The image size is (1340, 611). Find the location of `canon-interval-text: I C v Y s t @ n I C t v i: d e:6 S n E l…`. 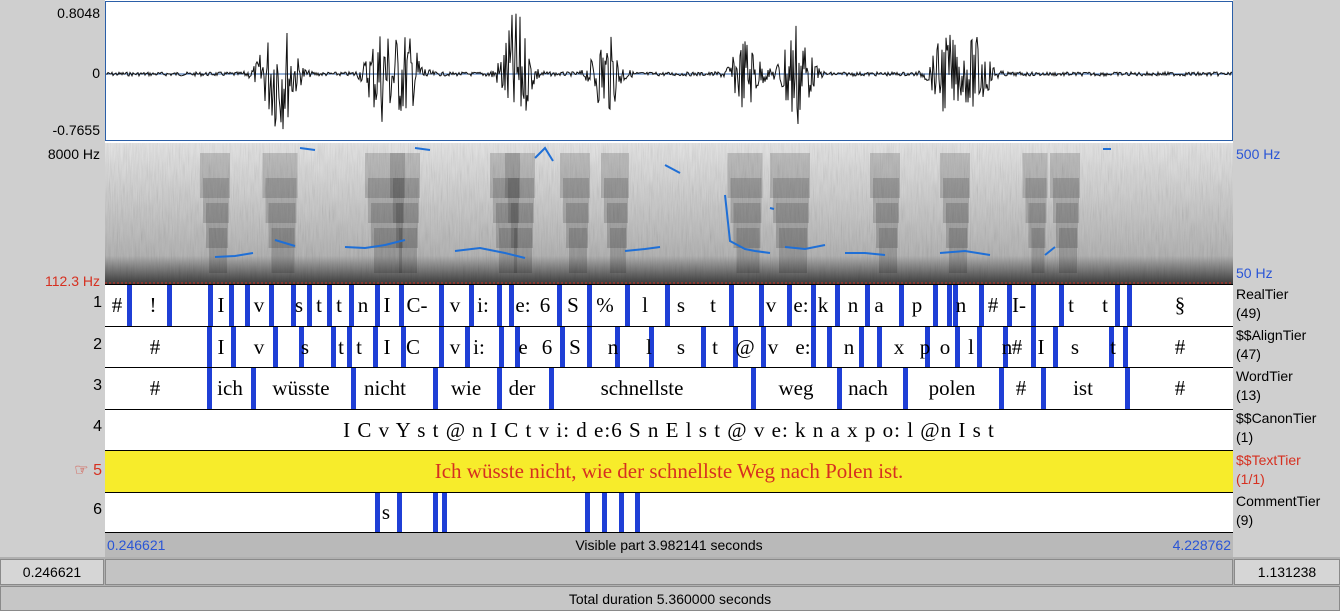

canon-interval-text: I C v Y s t @ n I C t v i: d e:6 S n E l… is located at coordinates (669, 430).